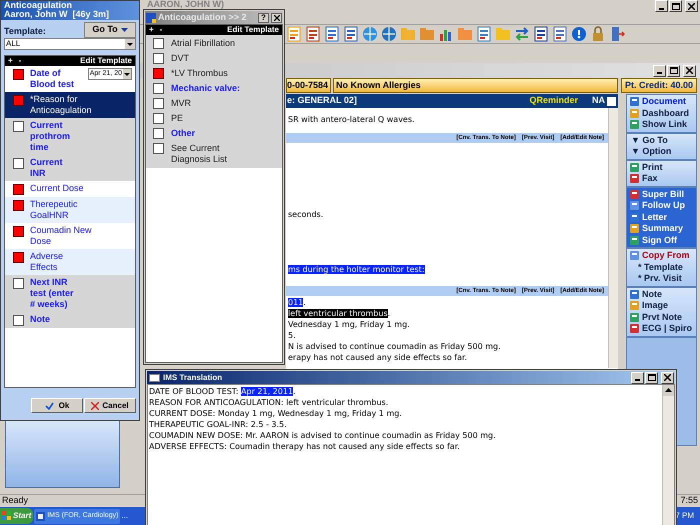 This screenshot has width=700, height=525. What do you see at coordinates (652, 167) in the screenshot?
I see `sidebar-item: Print` at bounding box center [652, 167].